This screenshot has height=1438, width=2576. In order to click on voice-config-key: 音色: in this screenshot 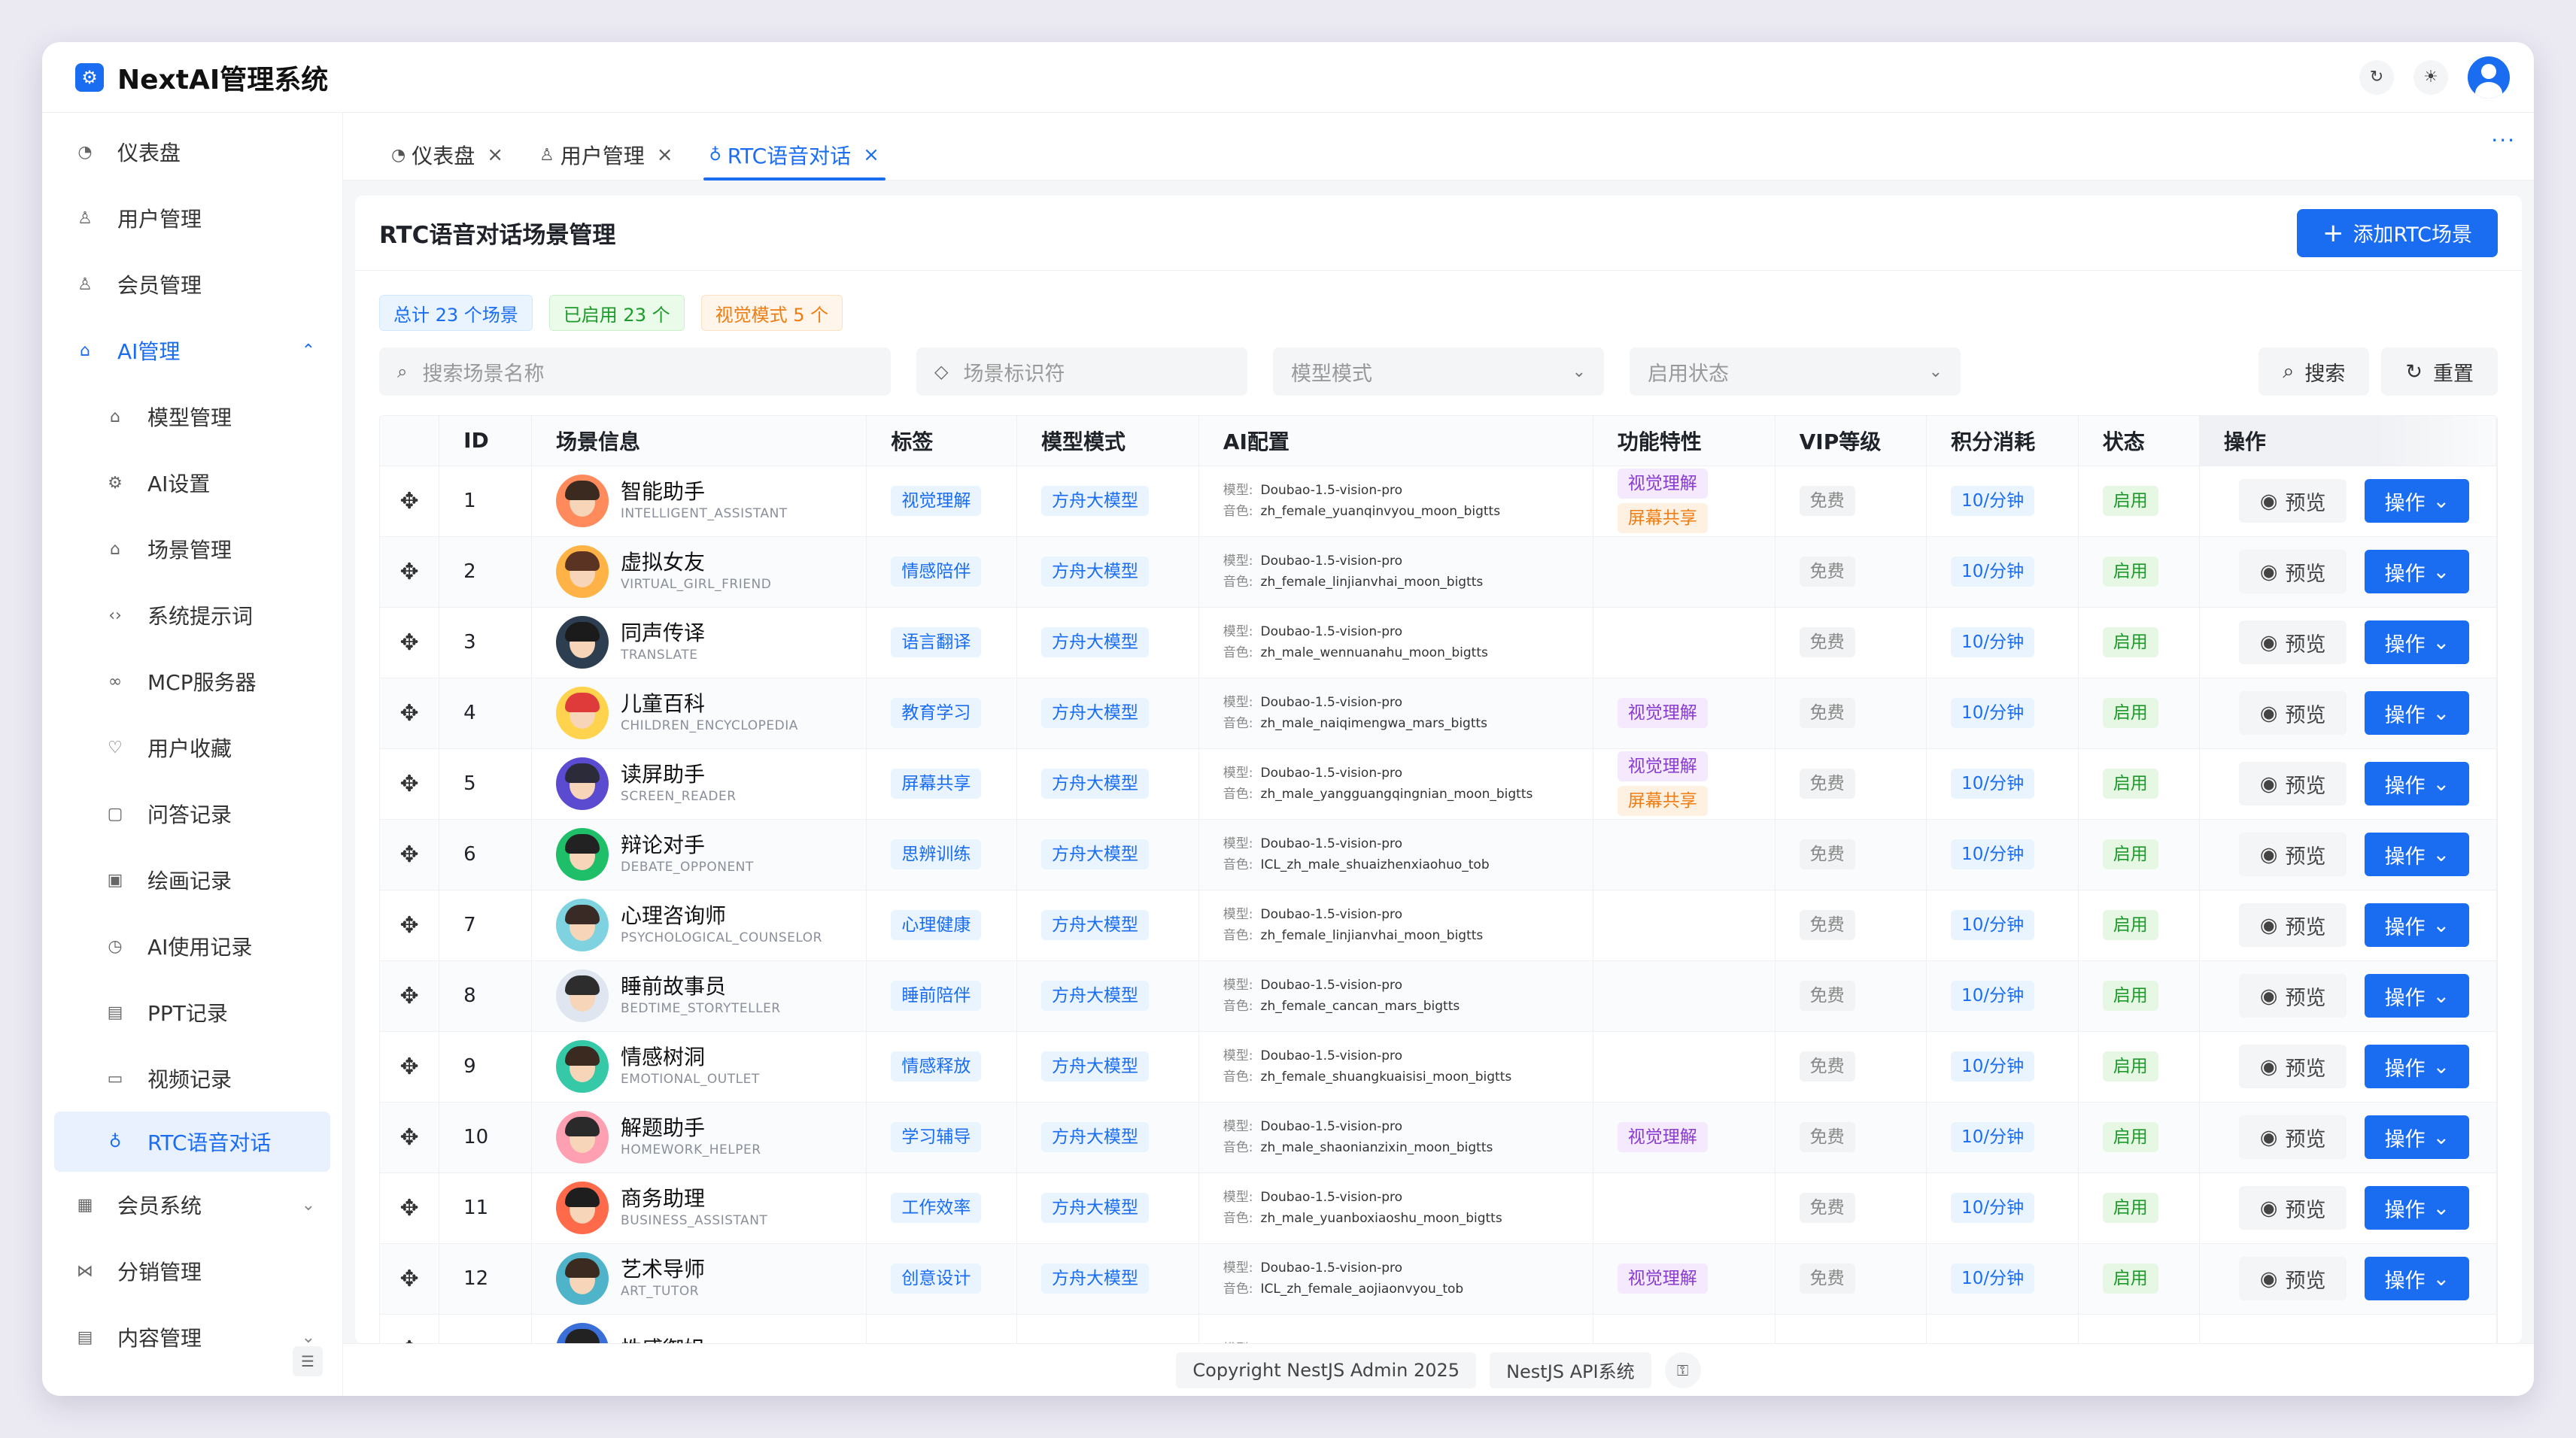, I will do `click(1238, 724)`.